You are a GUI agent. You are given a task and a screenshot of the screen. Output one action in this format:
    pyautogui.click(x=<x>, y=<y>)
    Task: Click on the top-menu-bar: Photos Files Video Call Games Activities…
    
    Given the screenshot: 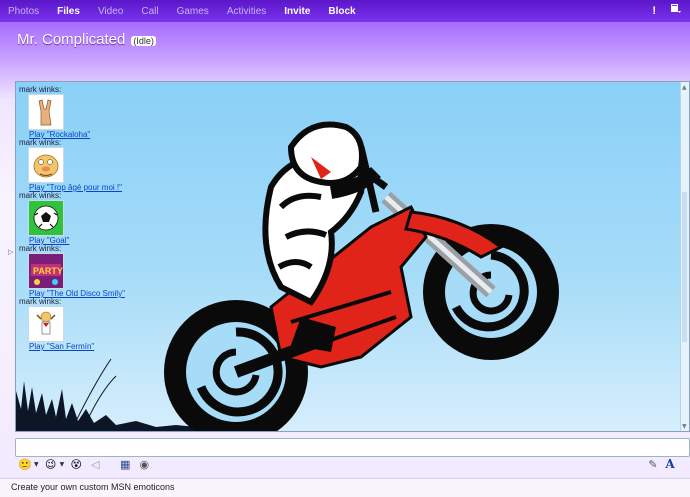 What is the action you would take?
    pyautogui.click(x=345, y=11)
    